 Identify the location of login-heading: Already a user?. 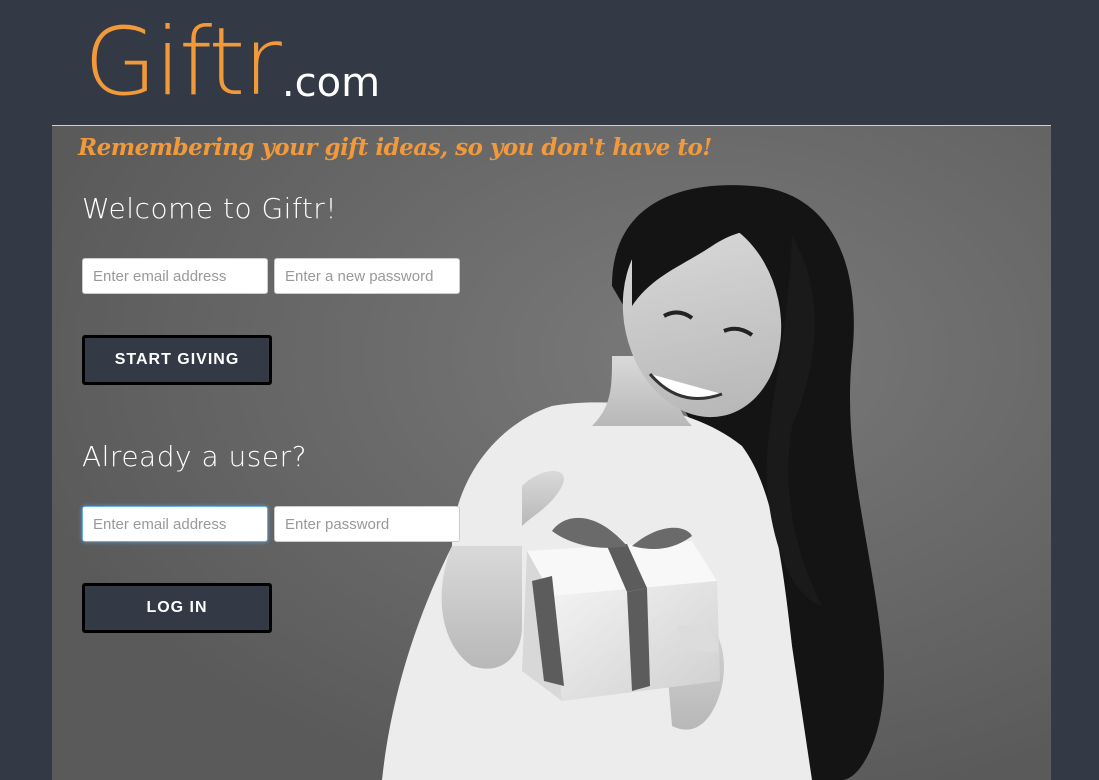
(194, 456).